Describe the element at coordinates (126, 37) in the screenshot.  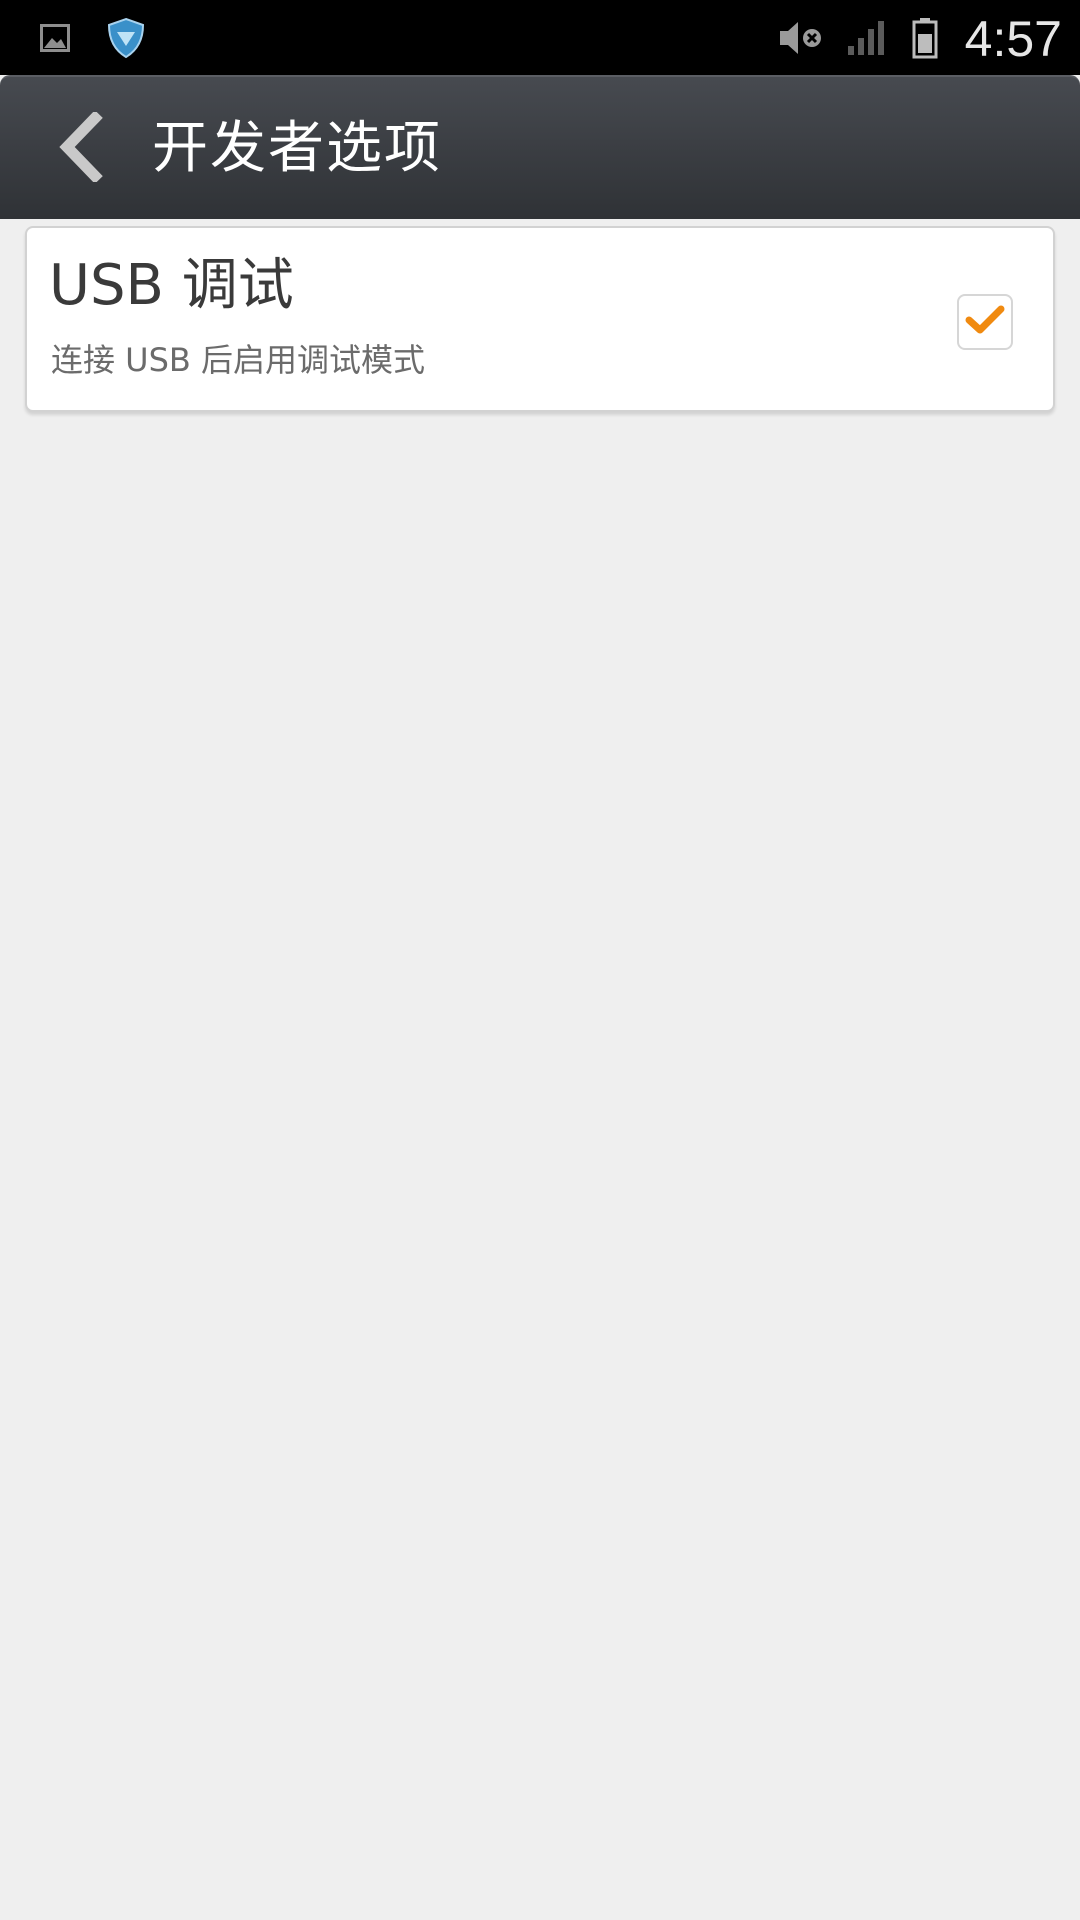
I see `shield-icon` at that location.